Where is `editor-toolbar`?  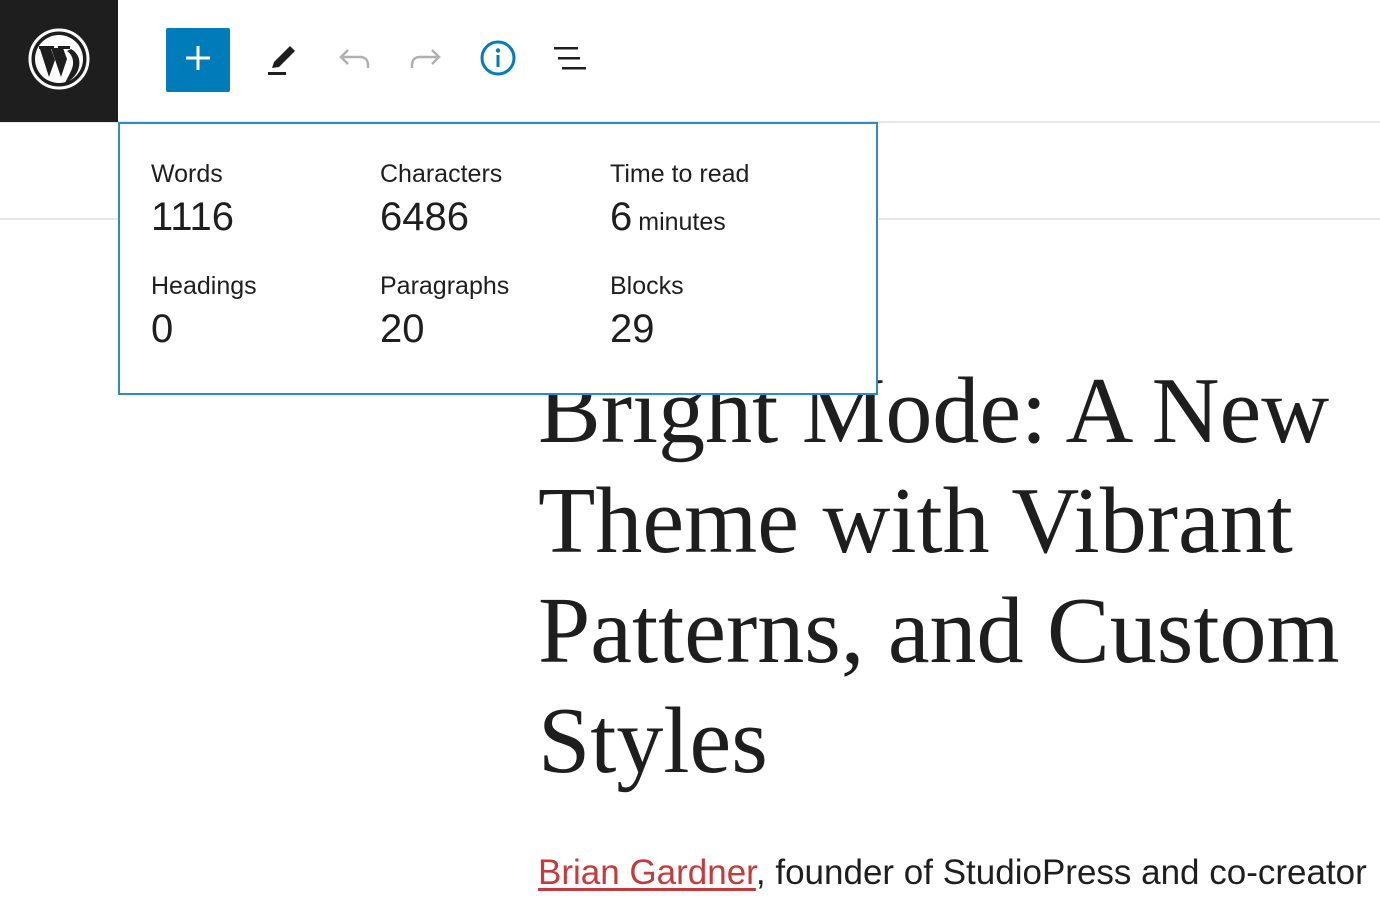
editor-toolbar is located at coordinates (690, 61).